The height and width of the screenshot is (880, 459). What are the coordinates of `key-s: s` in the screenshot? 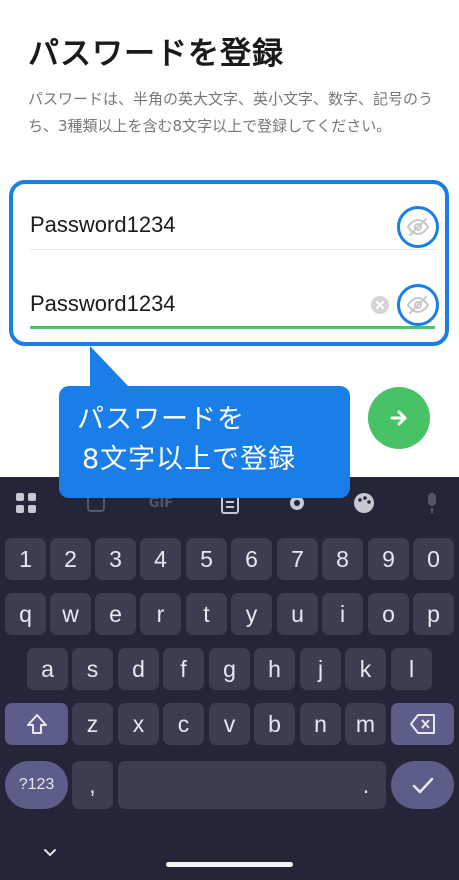 It's located at (92, 669).